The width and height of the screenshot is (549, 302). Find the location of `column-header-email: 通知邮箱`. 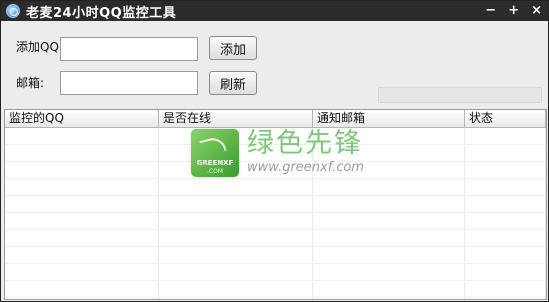

column-header-email: 通知邮箱 is located at coordinates (389, 118).